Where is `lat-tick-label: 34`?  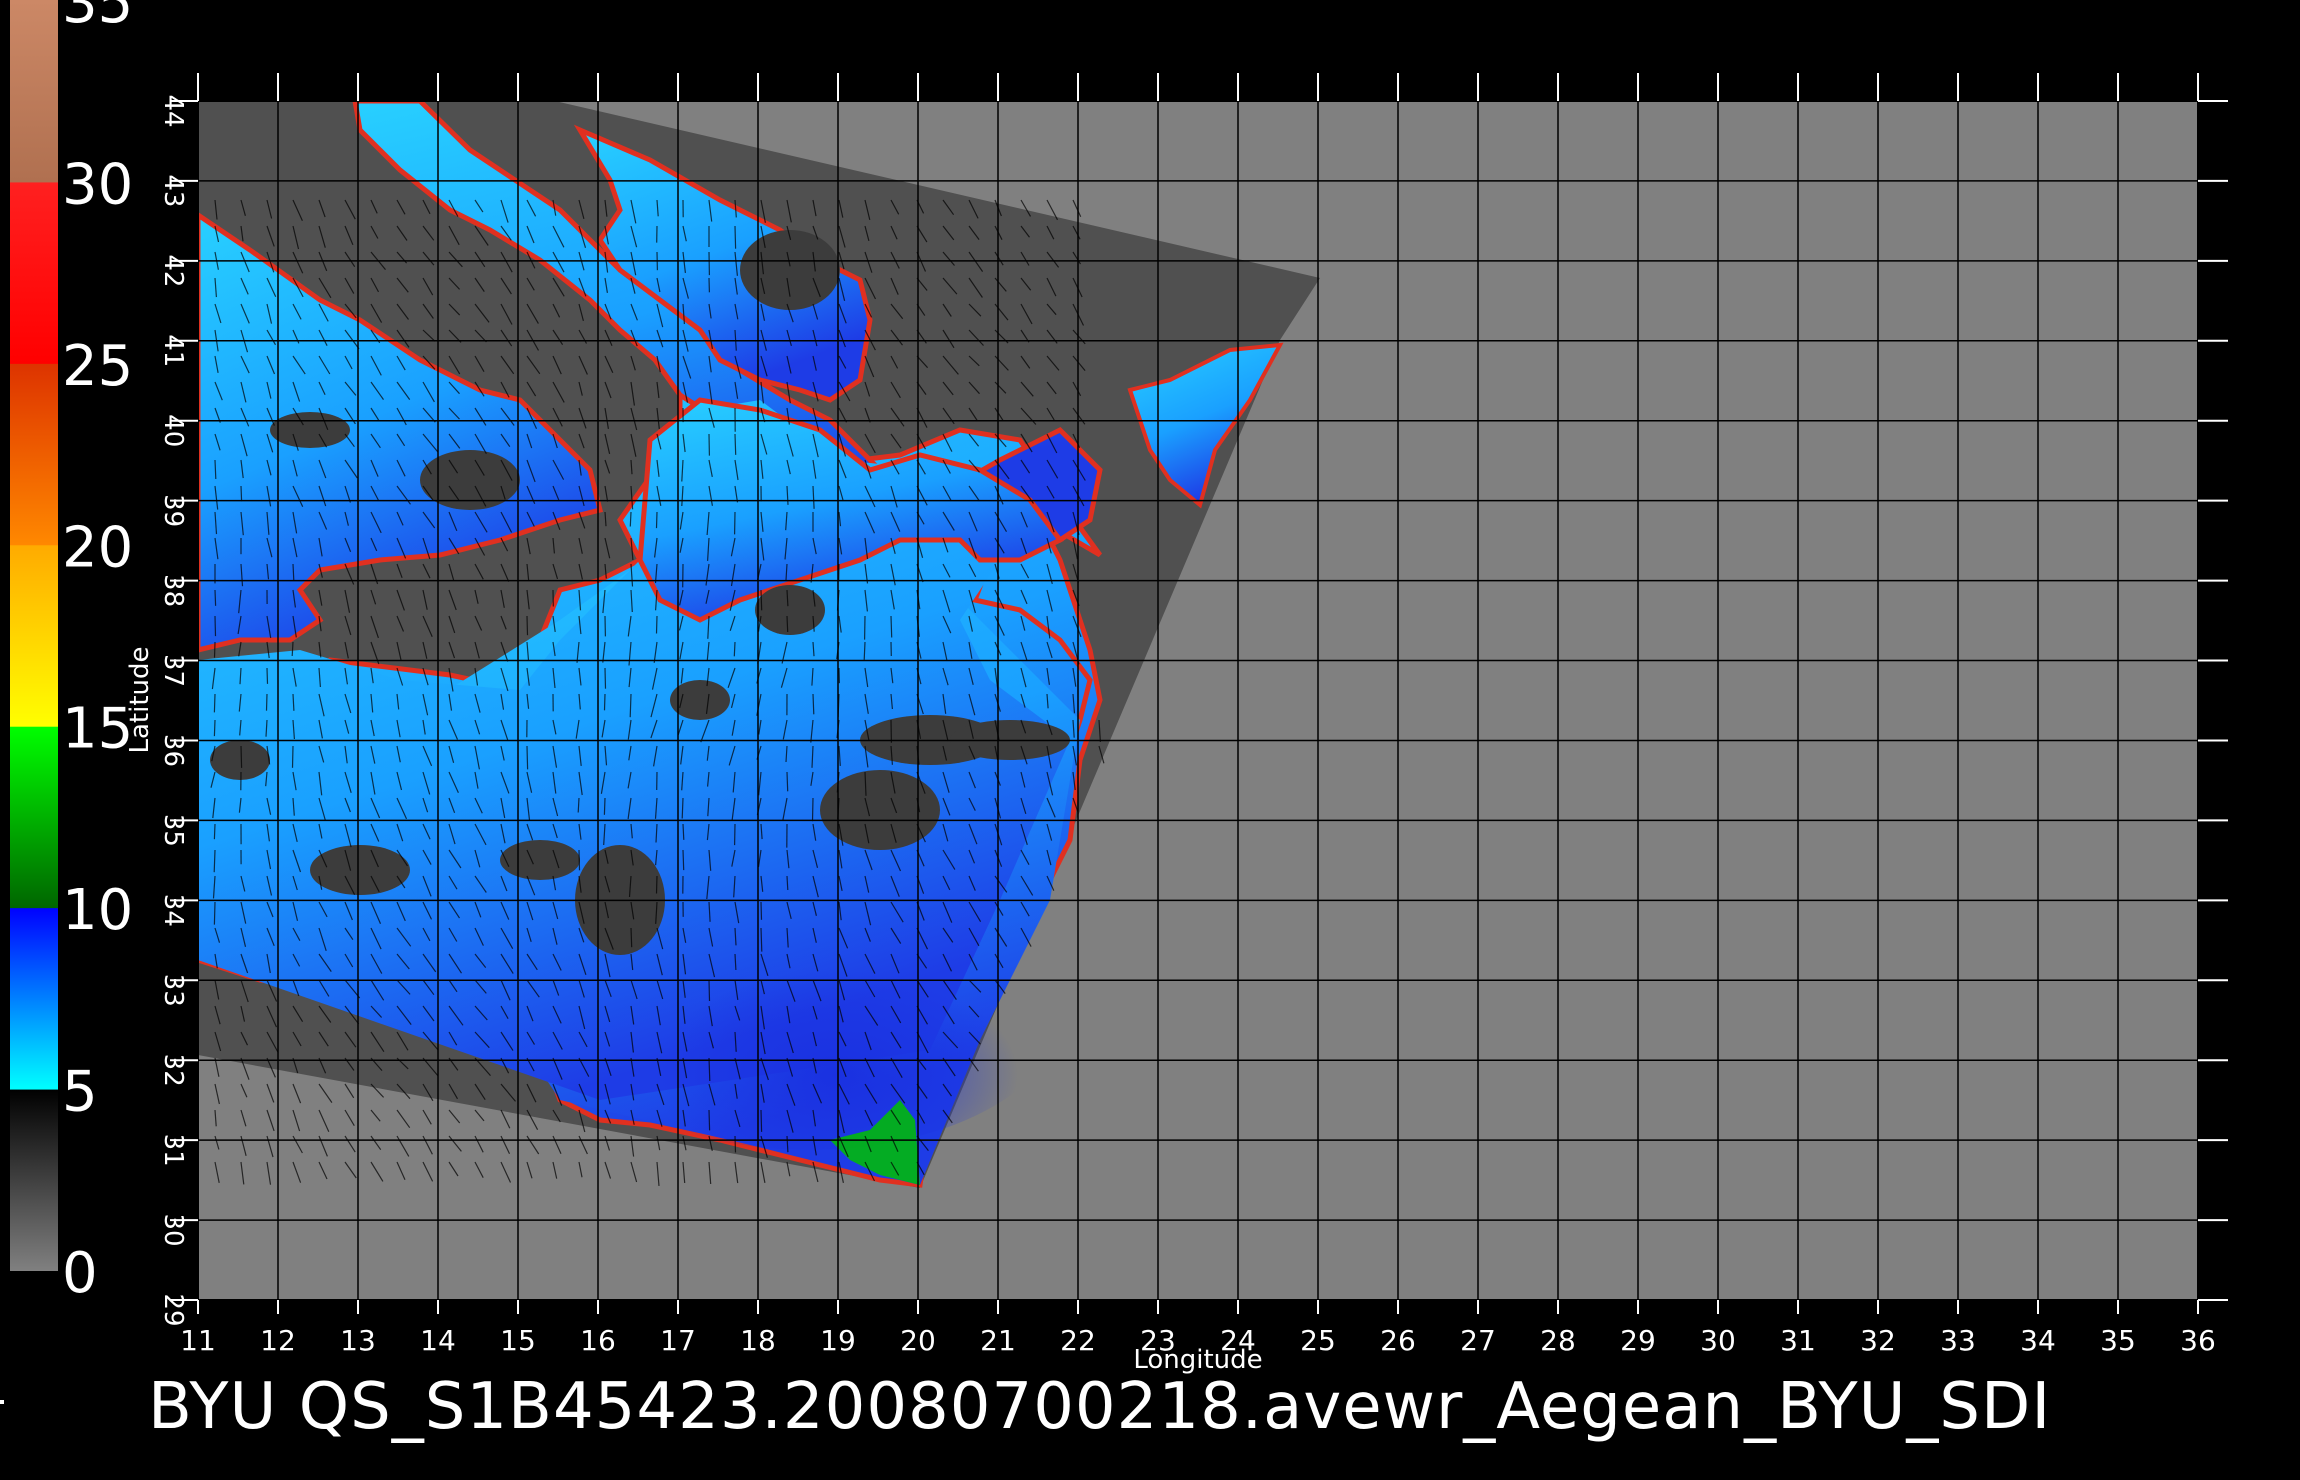 lat-tick-label: 34 is located at coordinates (173, 910).